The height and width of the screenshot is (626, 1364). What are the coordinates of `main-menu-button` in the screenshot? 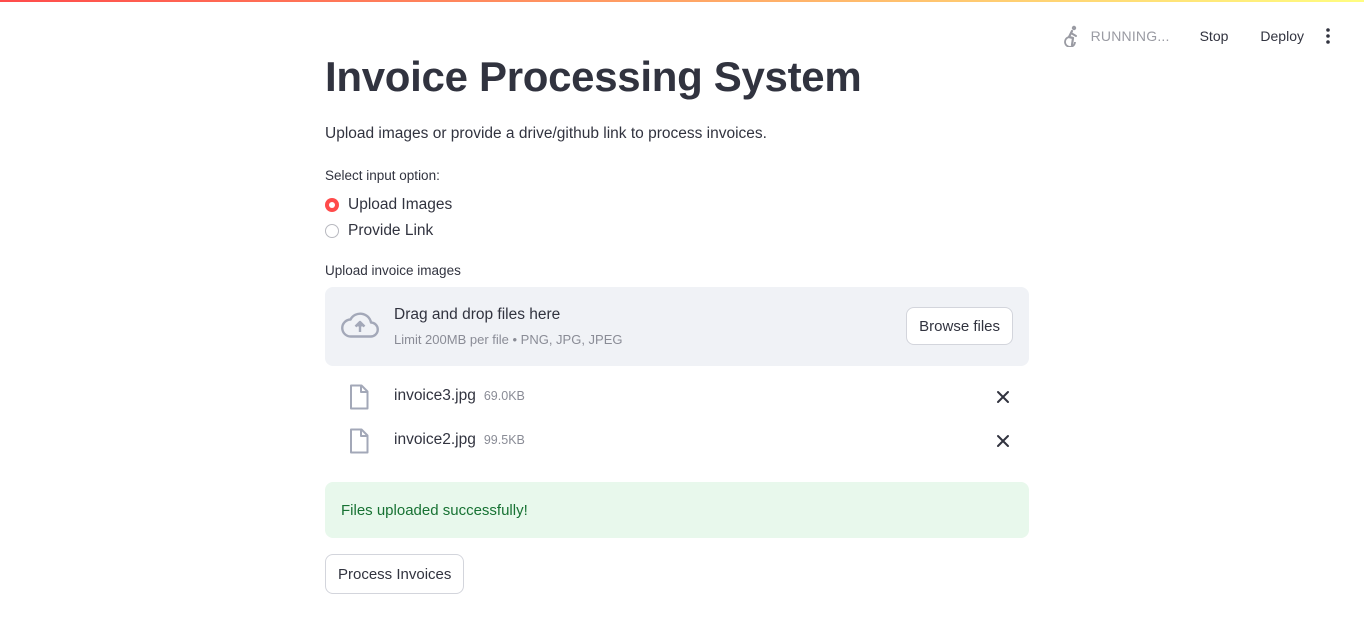 It's located at (1328, 36).